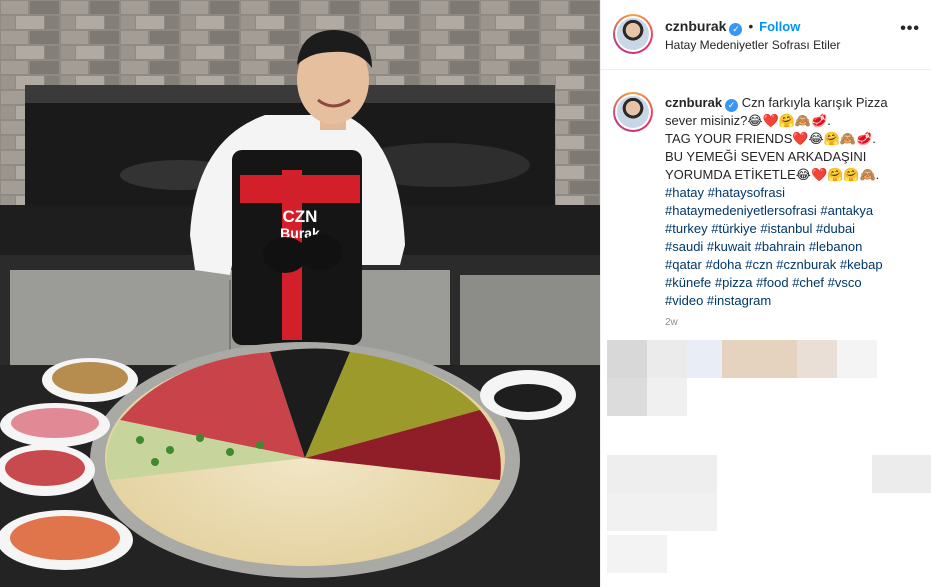 The height and width of the screenshot is (587, 931). I want to click on caption-line-4: BU YEMEĞİ SEVEN ARKADAŞINI, so click(766, 156).